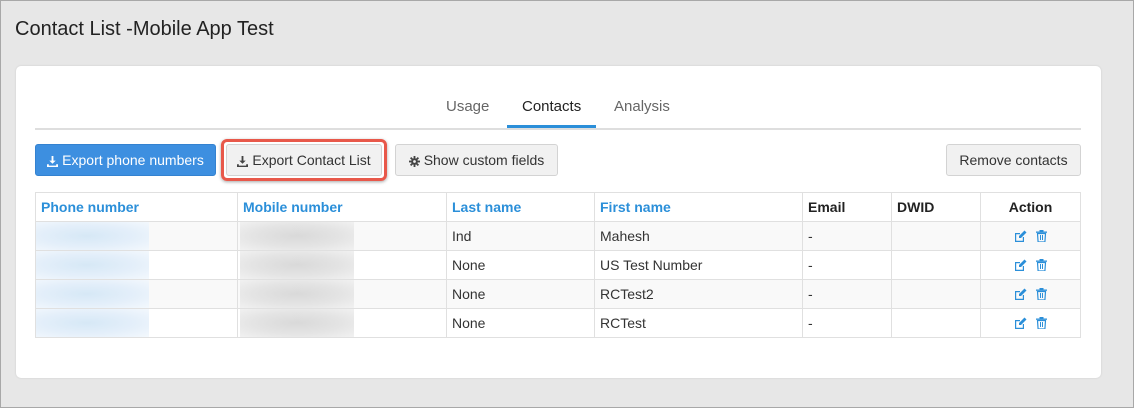  I want to click on active-tab-indicator, so click(551, 126).